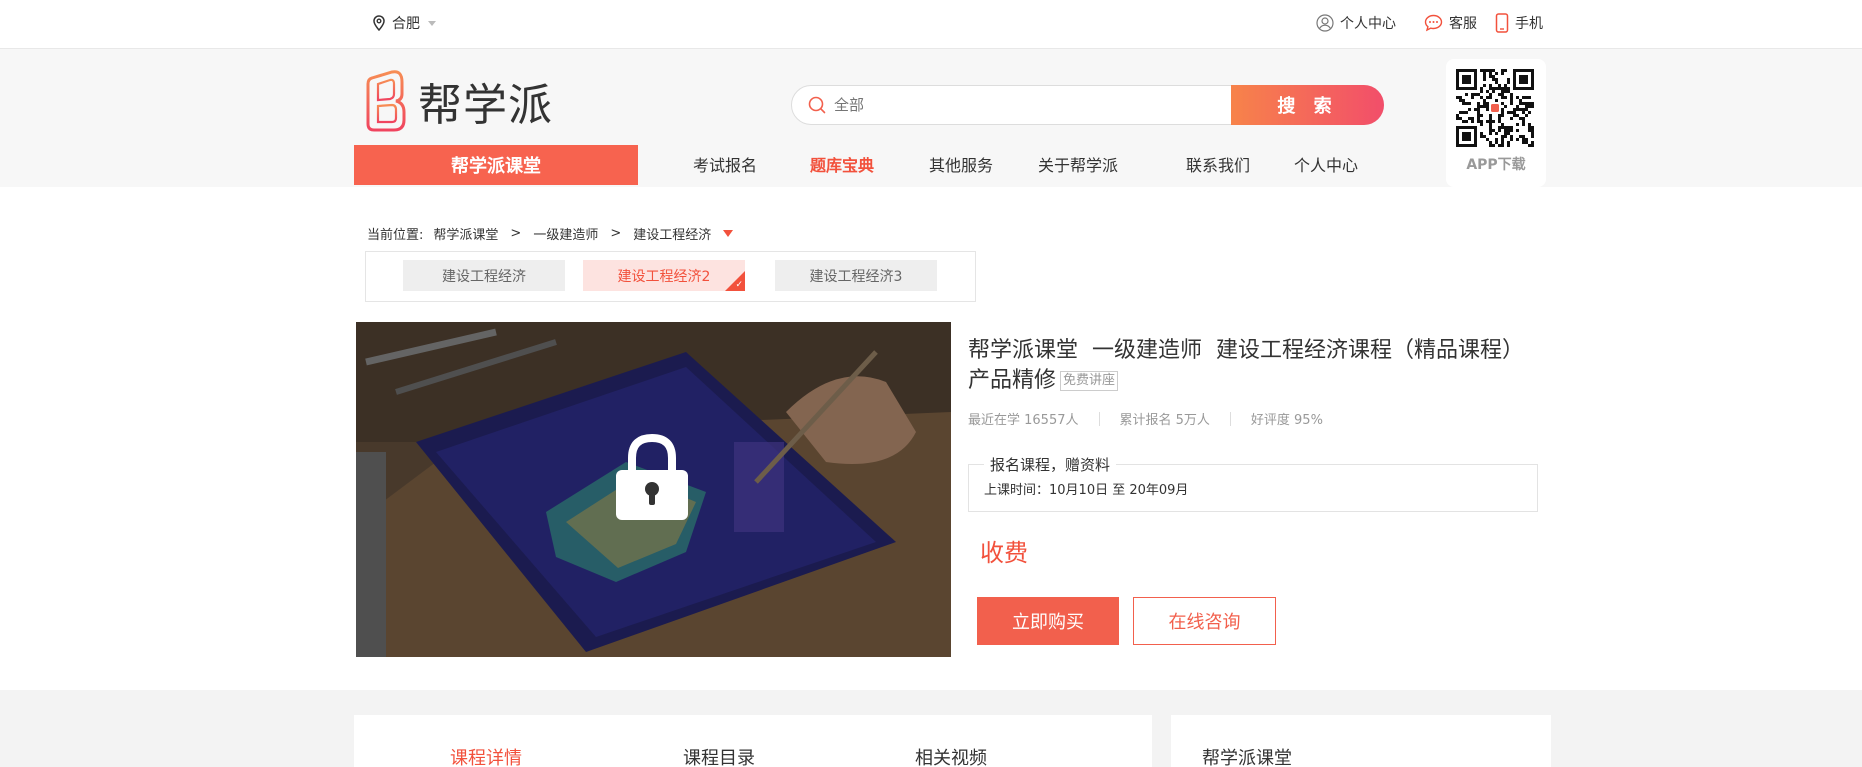 Image resolution: width=1862 pixels, height=767 pixels. Describe the element at coordinates (486, 755) in the screenshot. I see `tab-course-details: 课程详情` at that location.